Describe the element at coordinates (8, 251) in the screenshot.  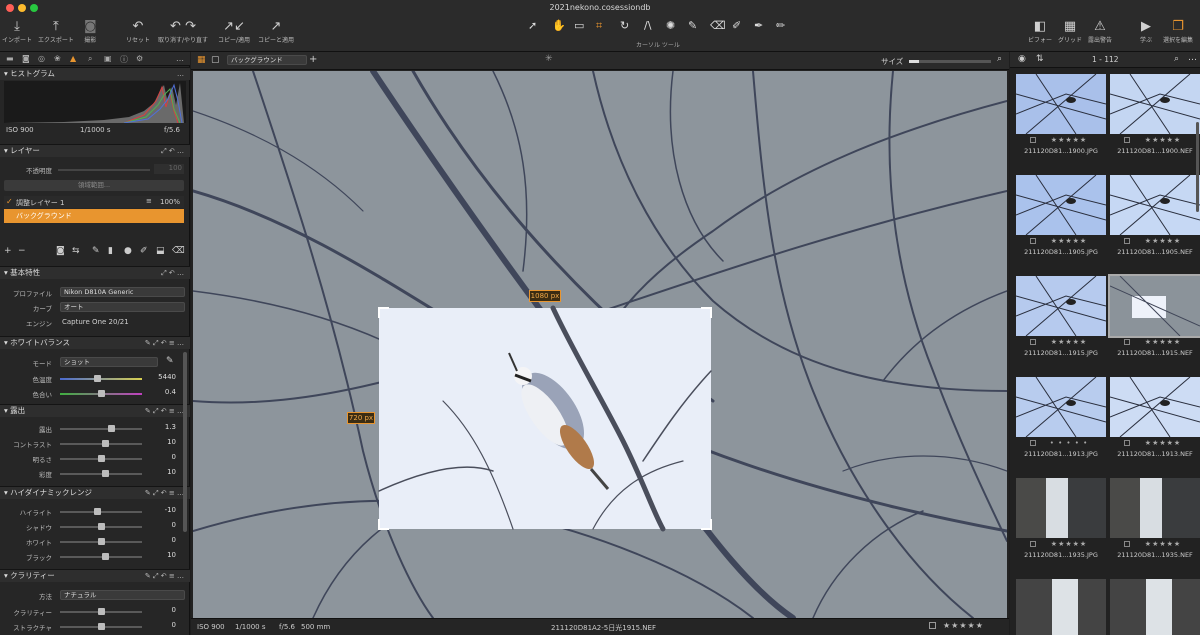
I see `add-layer-icon: +` at that location.